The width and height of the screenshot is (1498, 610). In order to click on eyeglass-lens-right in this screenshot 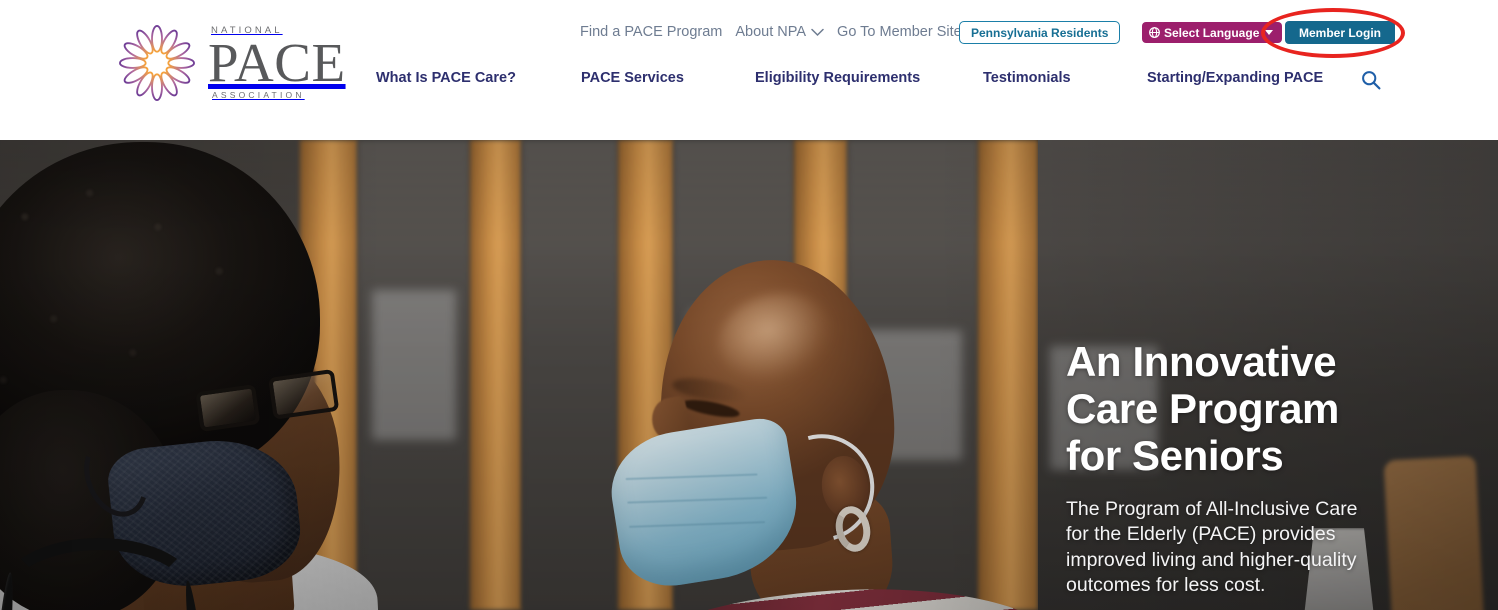, I will do `click(304, 394)`.